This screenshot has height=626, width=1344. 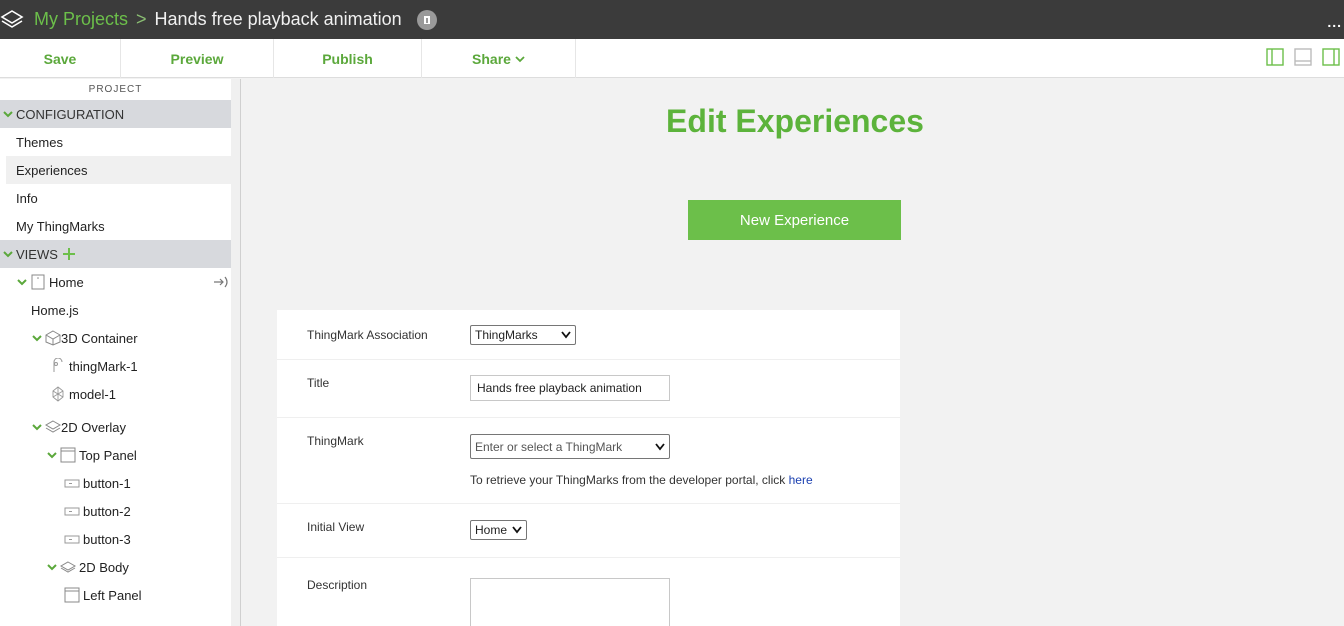 What do you see at coordinates (115, 282) in the screenshot?
I see `tree-item-home: Home` at bounding box center [115, 282].